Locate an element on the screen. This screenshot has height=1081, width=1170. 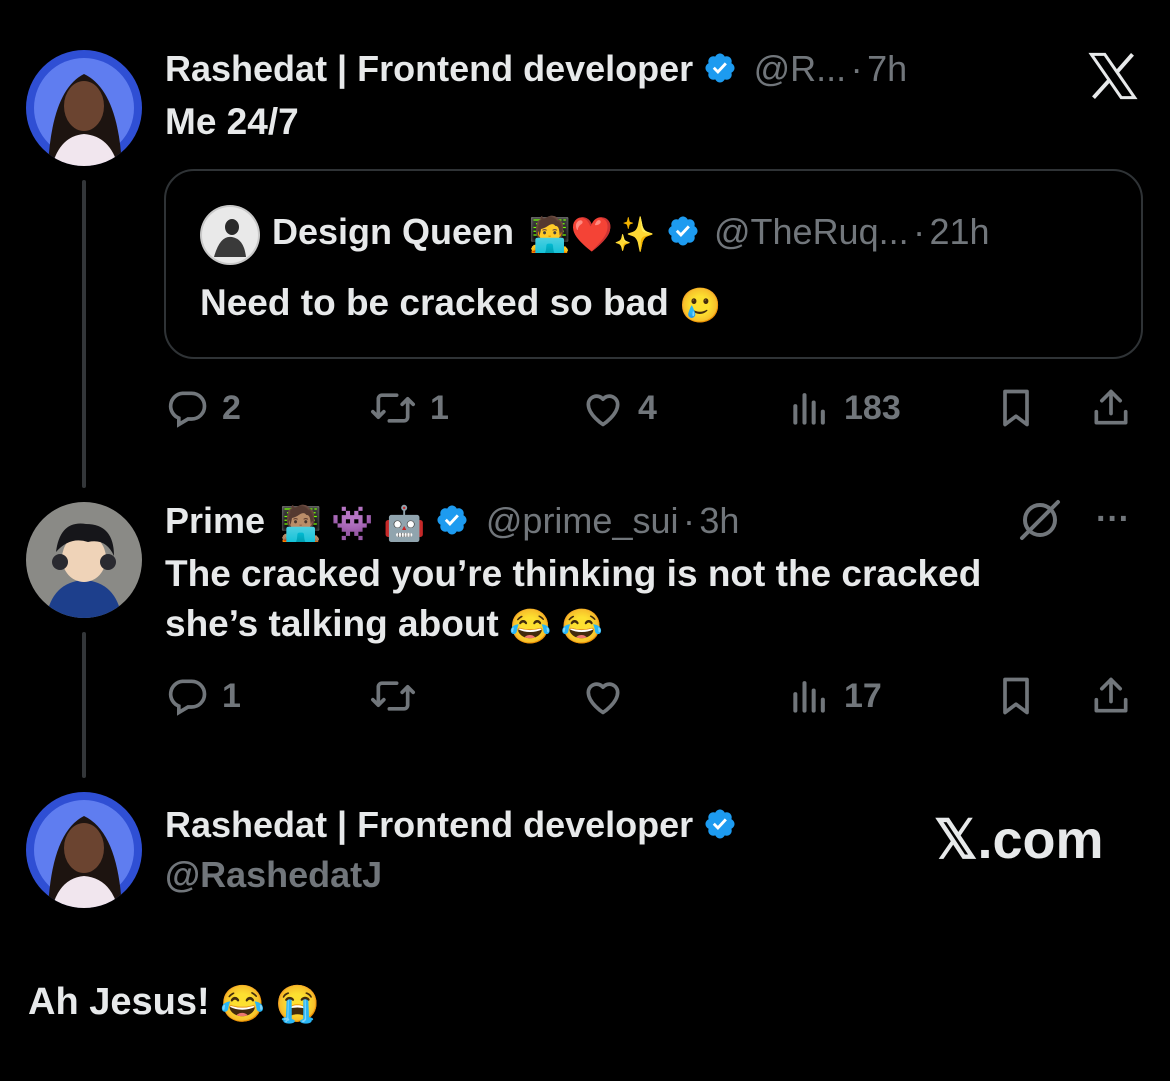
quote-text: Need to be cracked so bad 🥲 is located at coordinates (460, 304).